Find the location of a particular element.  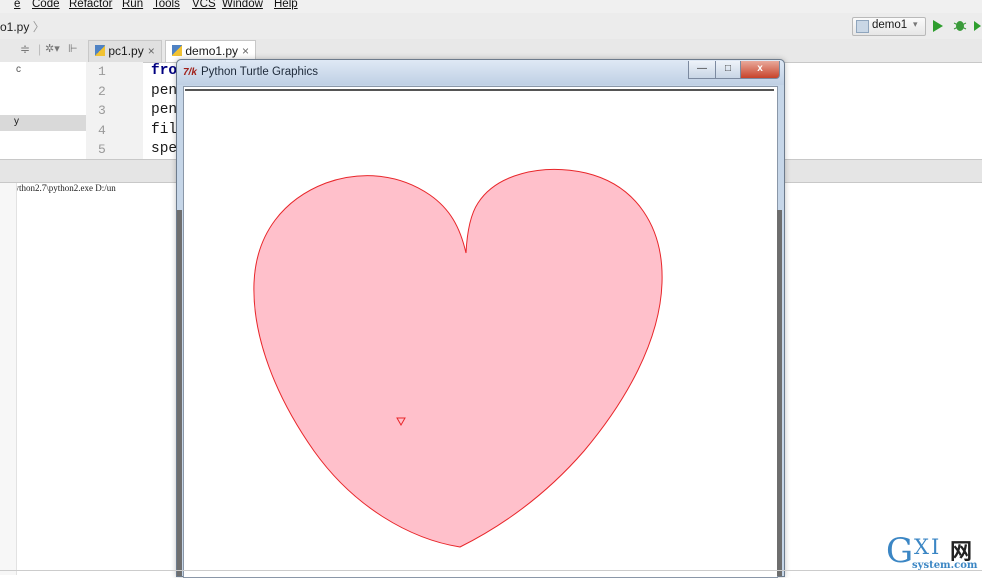

divider is located at coordinates (491, 570).